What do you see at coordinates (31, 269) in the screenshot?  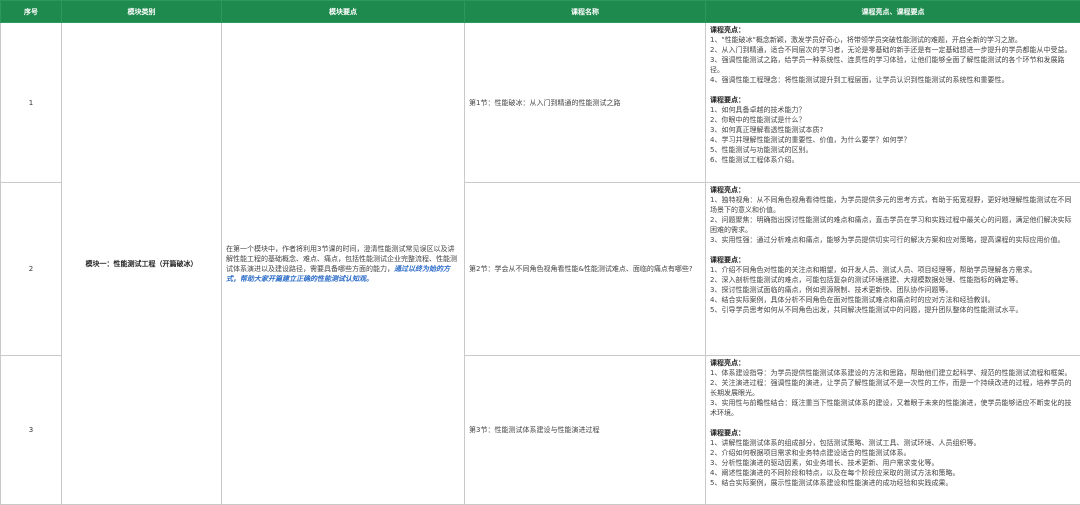 I see `row-seq: 2` at bounding box center [31, 269].